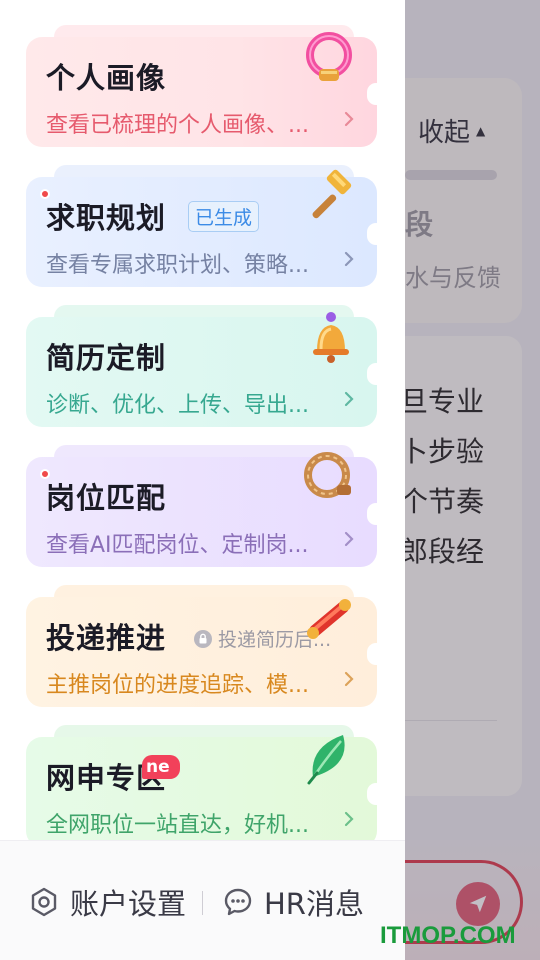 The height and width of the screenshot is (960, 540). Describe the element at coordinates (326, 760) in the screenshot. I see `leaf-icon` at that location.